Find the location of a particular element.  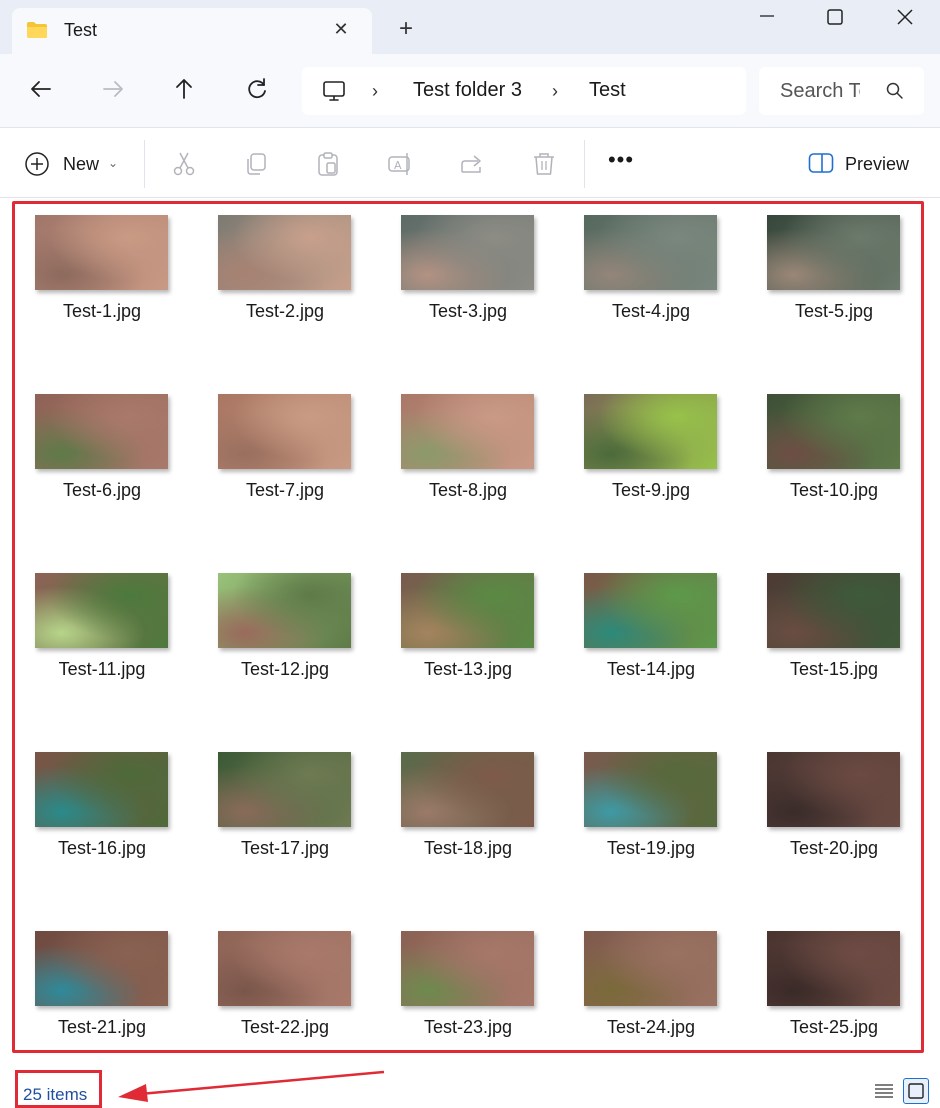

toolbar-divider is located at coordinates (144, 164).